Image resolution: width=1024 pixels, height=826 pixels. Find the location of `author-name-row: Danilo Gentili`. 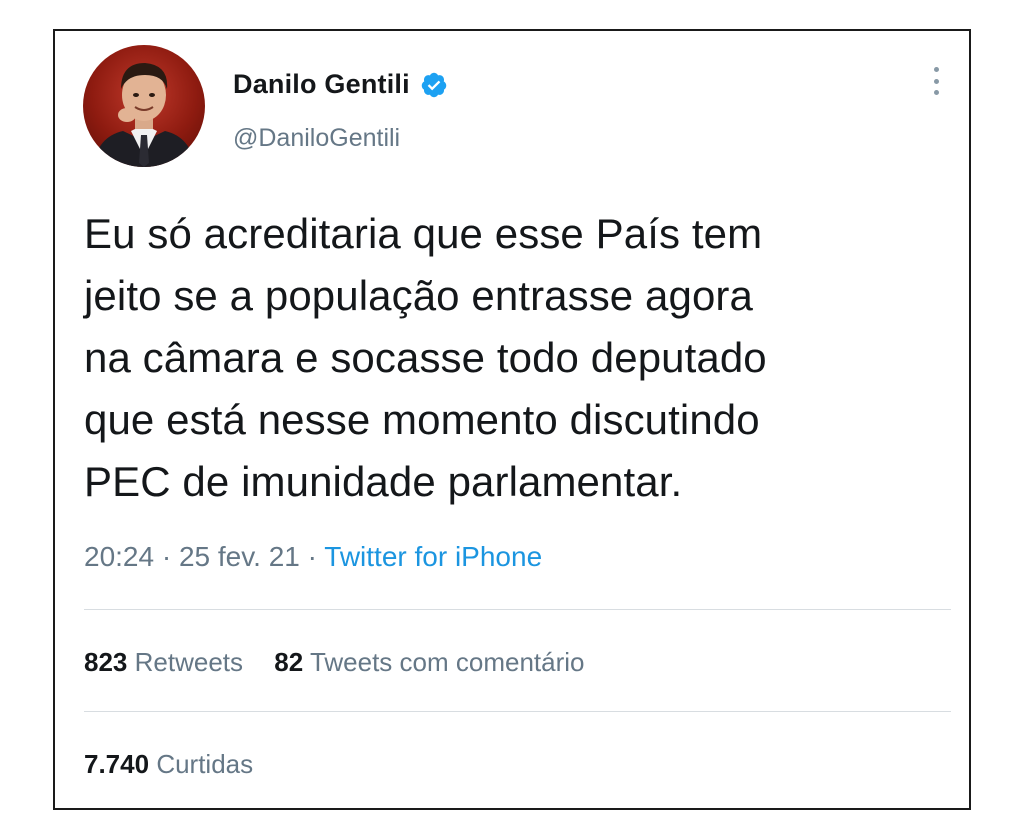

author-name-row: Danilo Gentili is located at coordinates (340, 84).